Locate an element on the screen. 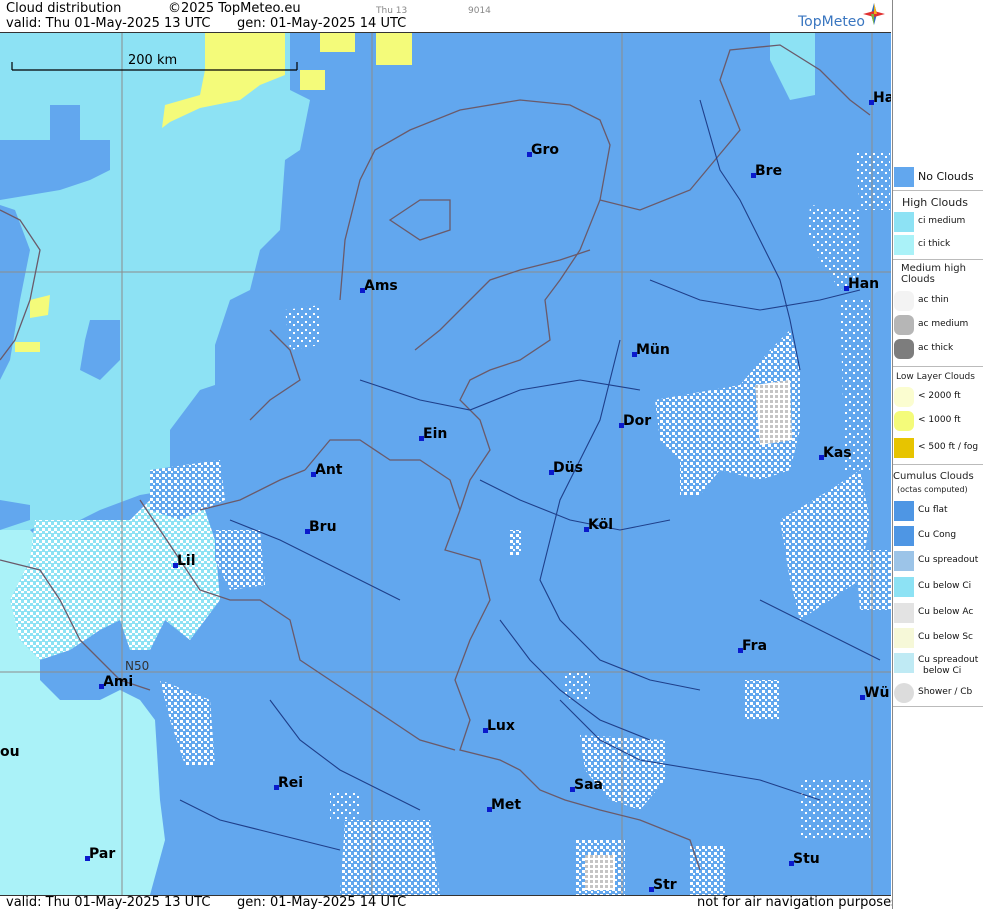 The image size is (983, 910). city-marker: Dor is located at coordinates (635, 421).